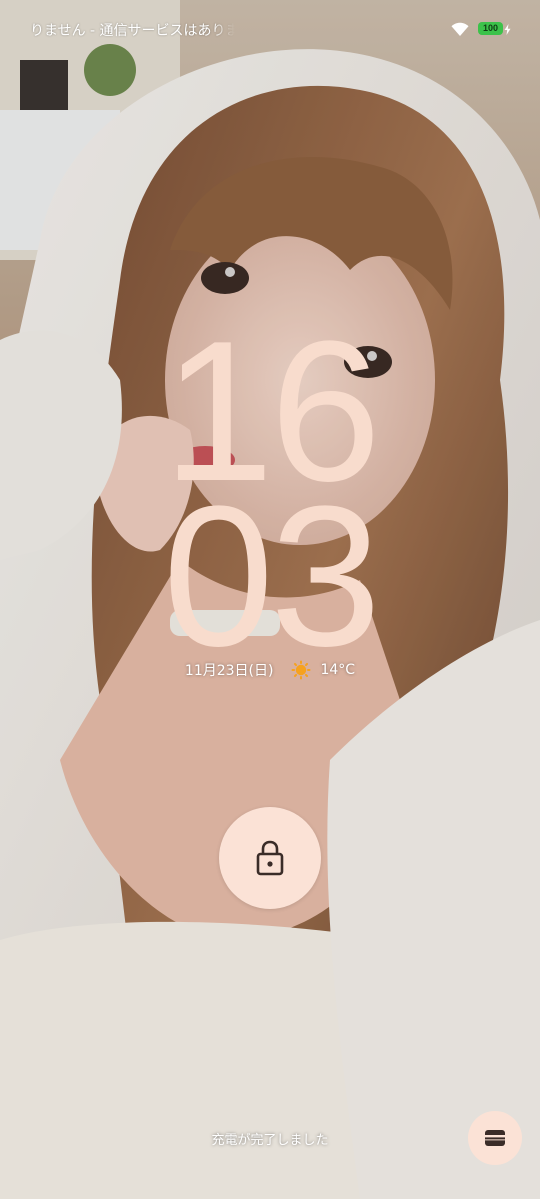  I want to click on sun-icon, so click(301, 670).